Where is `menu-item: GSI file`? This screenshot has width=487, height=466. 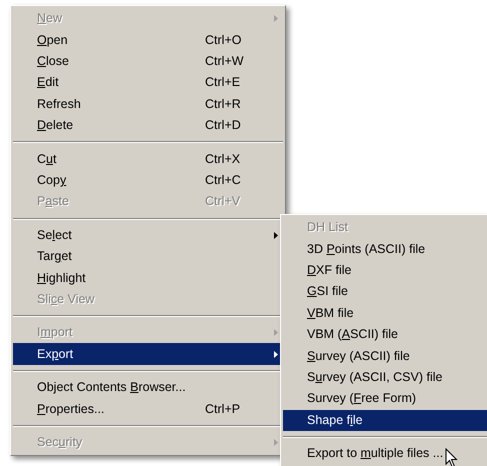 menu-item: GSI file is located at coordinates (385, 292).